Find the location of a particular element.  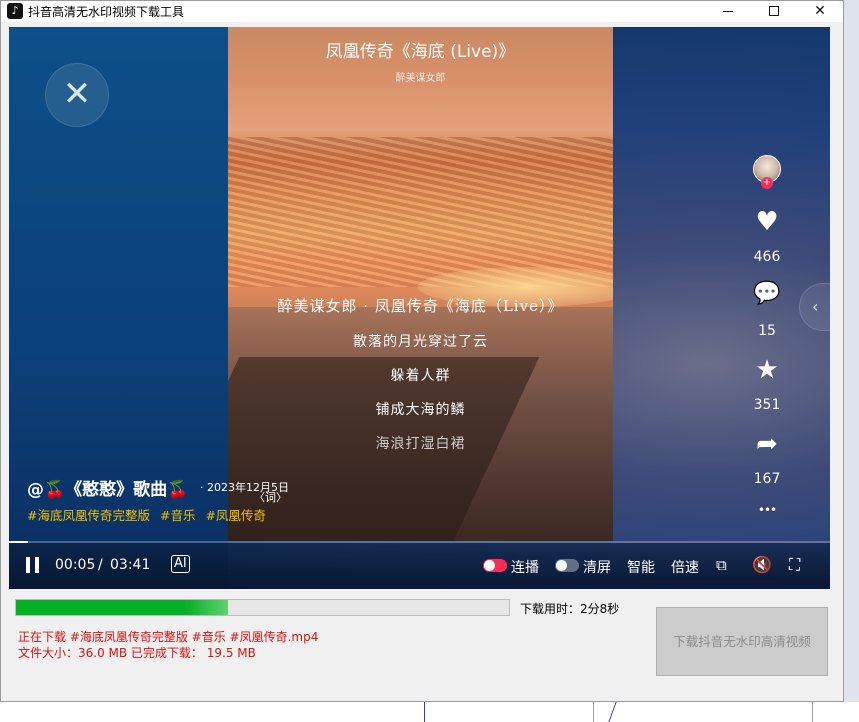

download-video-button: 下载抖音无水印高清视频 is located at coordinates (742, 641).